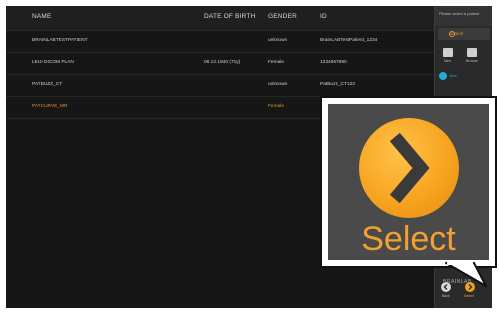  I want to click on table-row: PATBUZZ_CT unknown PatBuzz_CT123, so click(220, 86).